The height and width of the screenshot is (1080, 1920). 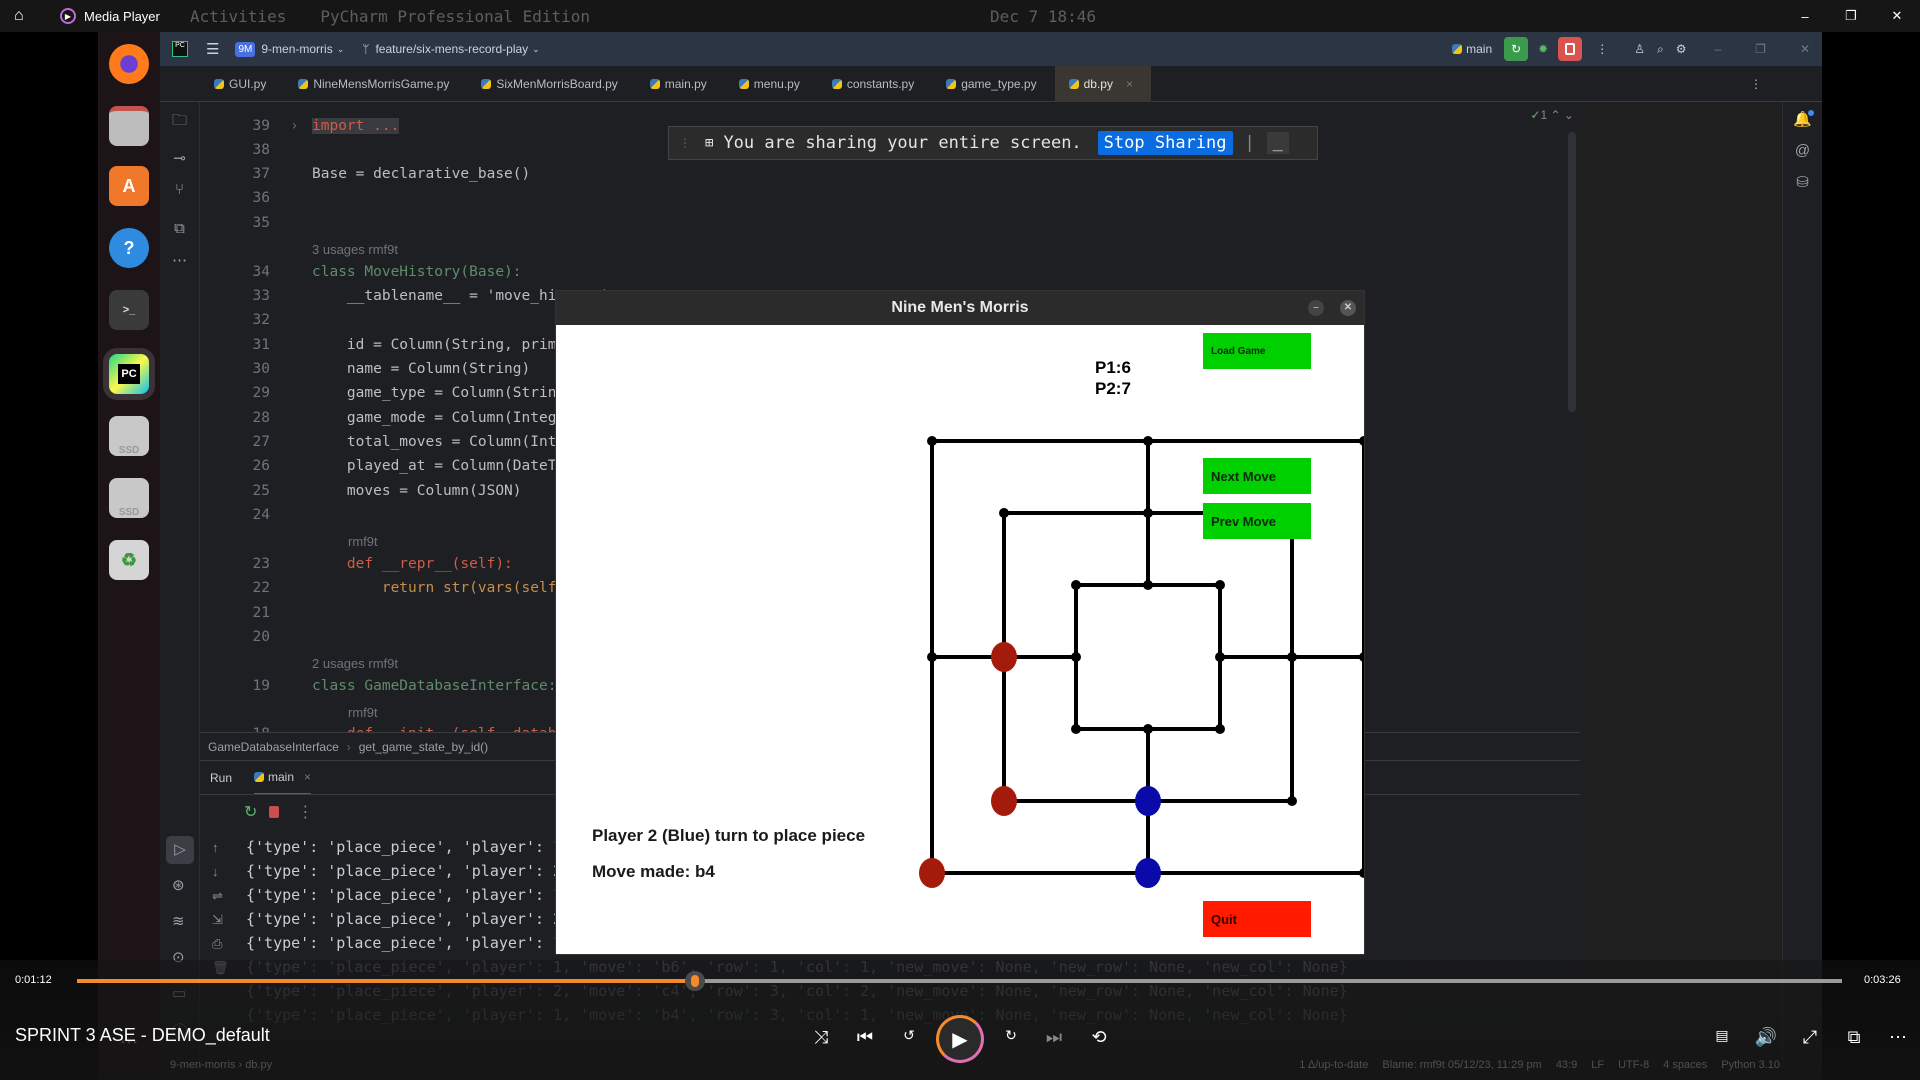 What do you see at coordinates (129, 126) in the screenshot?
I see `files-icon` at bounding box center [129, 126].